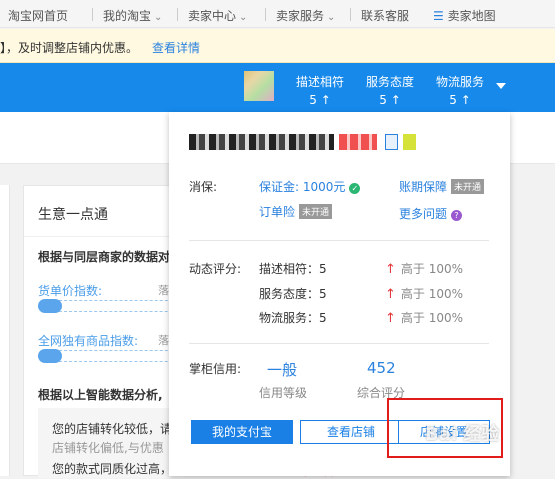 Image resolution: width=555 pixels, height=479 pixels. I want to click on order-insurance: 订单险 未开通, so click(296, 211).